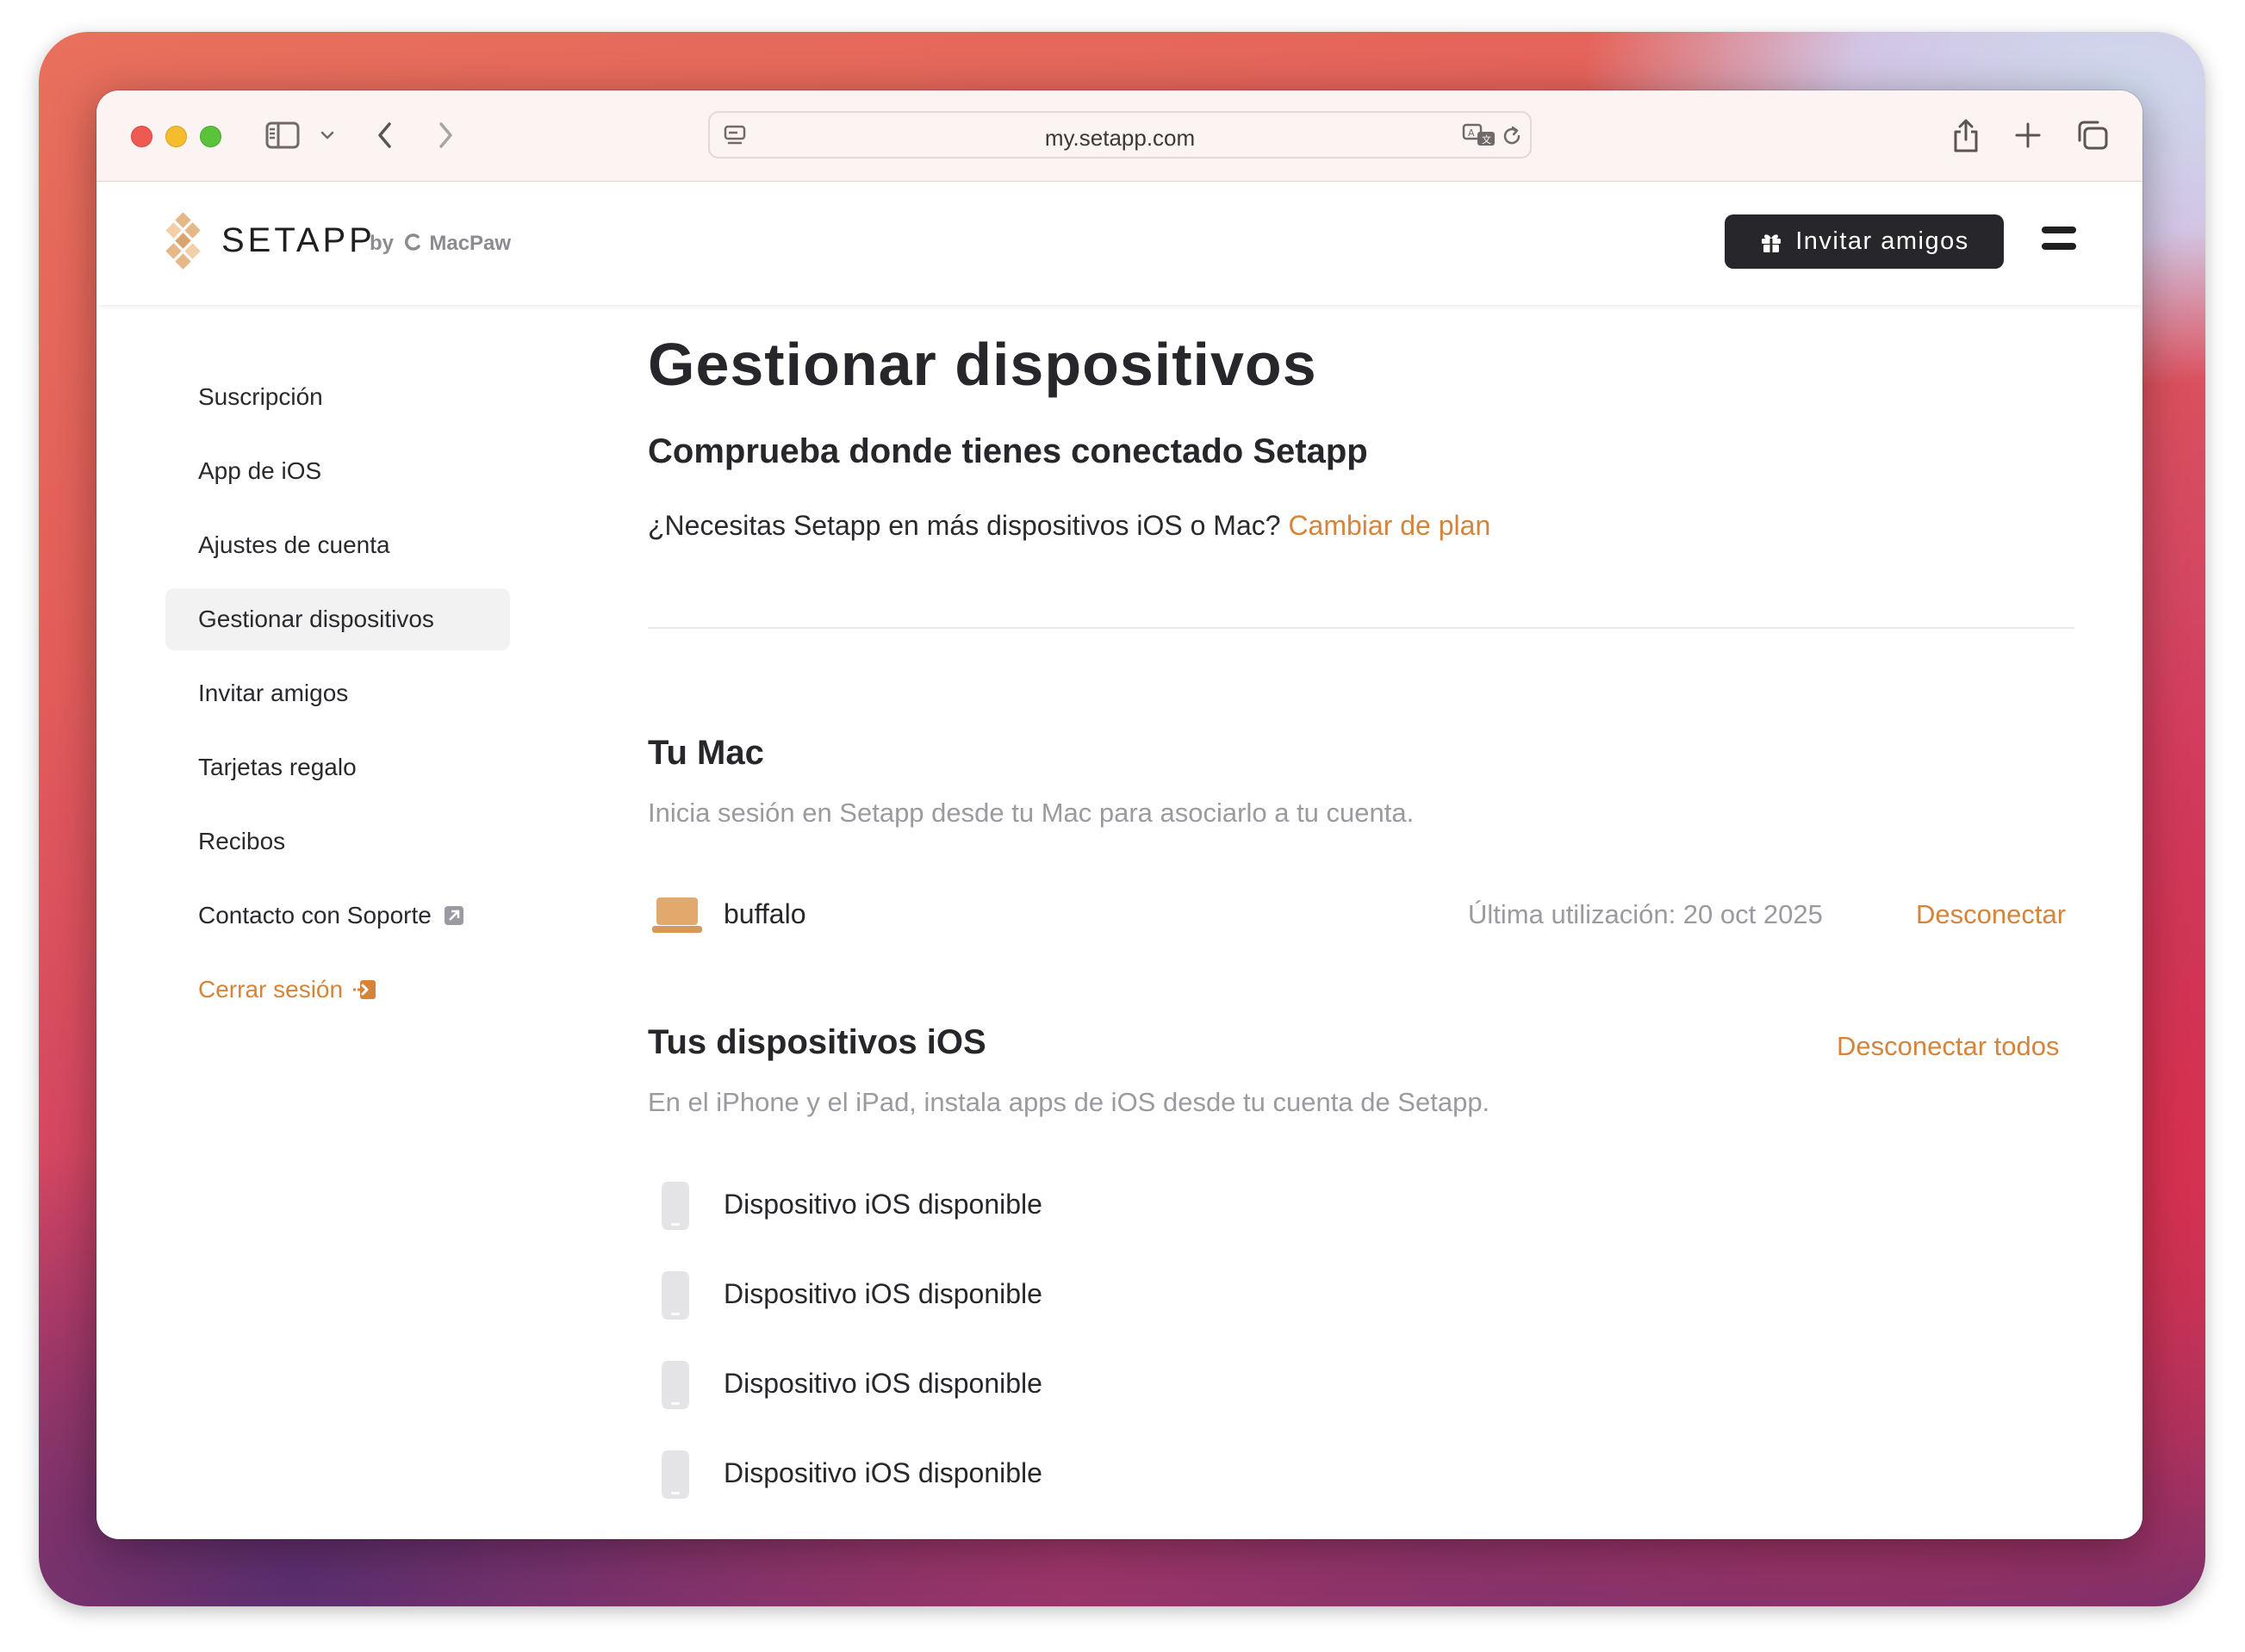 Image resolution: width=2245 pixels, height=1652 pixels. What do you see at coordinates (2092, 135) in the screenshot?
I see `tab-overview-icon` at bounding box center [2092, 135].